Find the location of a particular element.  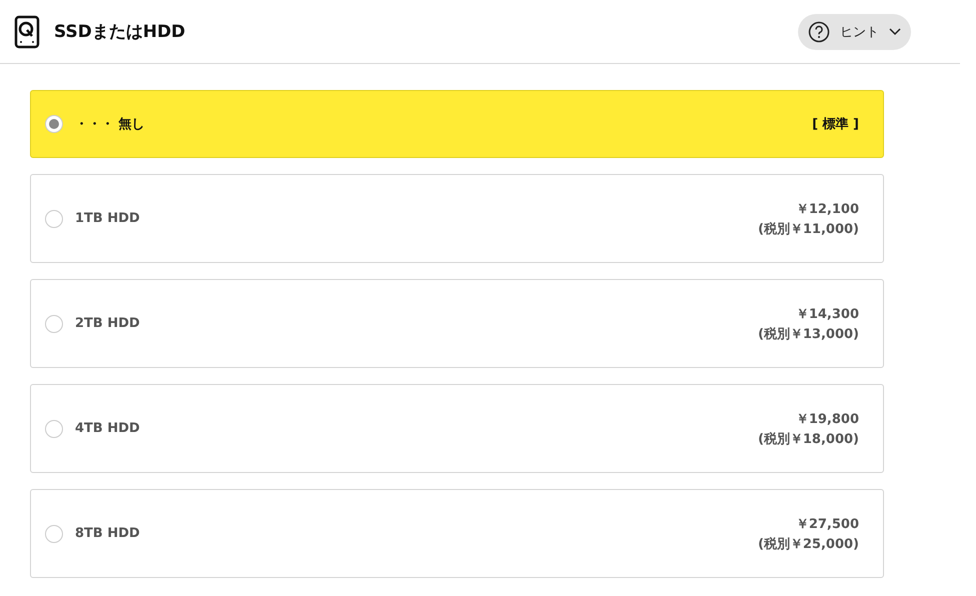

price: ￥19,800 is located at coordinates (827, 419).